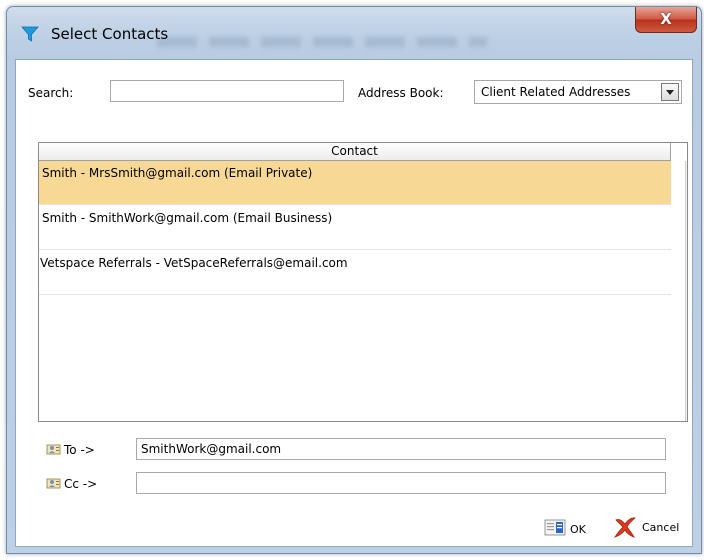  I want to click on address-book-select: Client Related Addresses, so click(578, 92).